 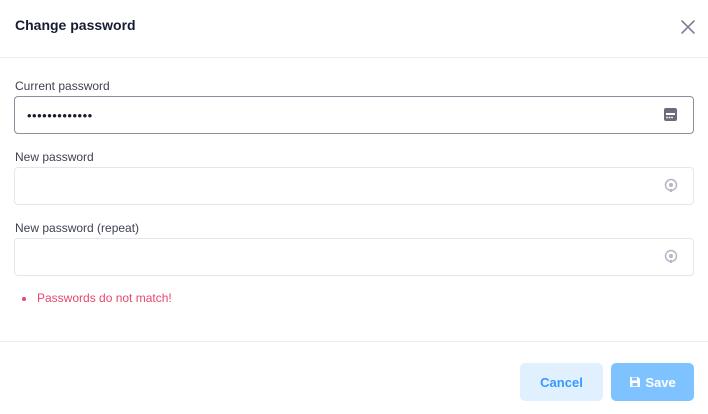 I want to click on new-password-input, so click(x=337, y=186).